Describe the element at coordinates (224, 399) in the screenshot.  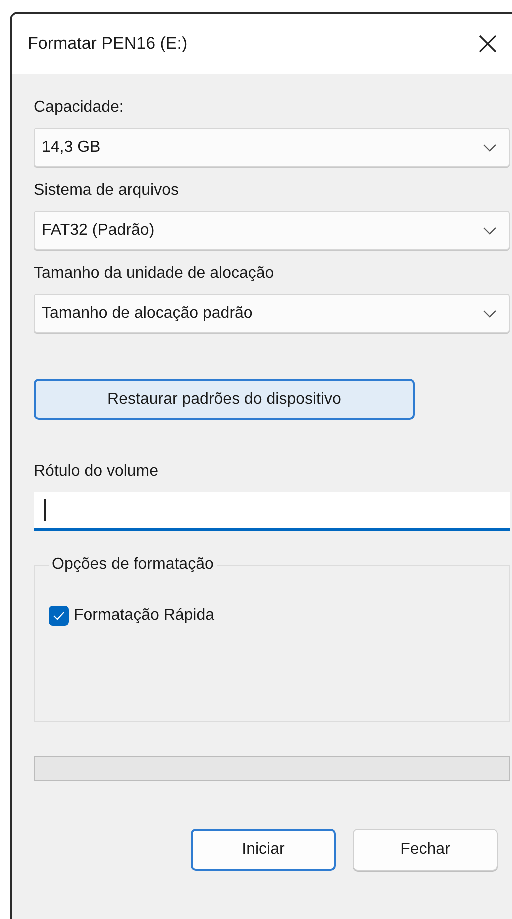
I see `restore-defaults-button: Restaurar padrões do dispositivo` at that location.